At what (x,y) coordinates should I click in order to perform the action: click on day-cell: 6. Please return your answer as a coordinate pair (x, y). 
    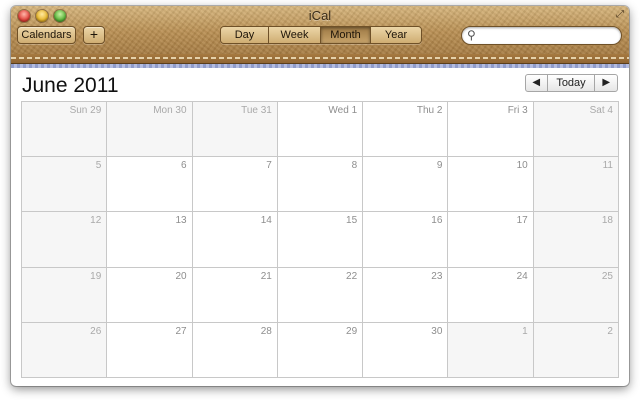
    Looking at the image, I should click on (150, 185).